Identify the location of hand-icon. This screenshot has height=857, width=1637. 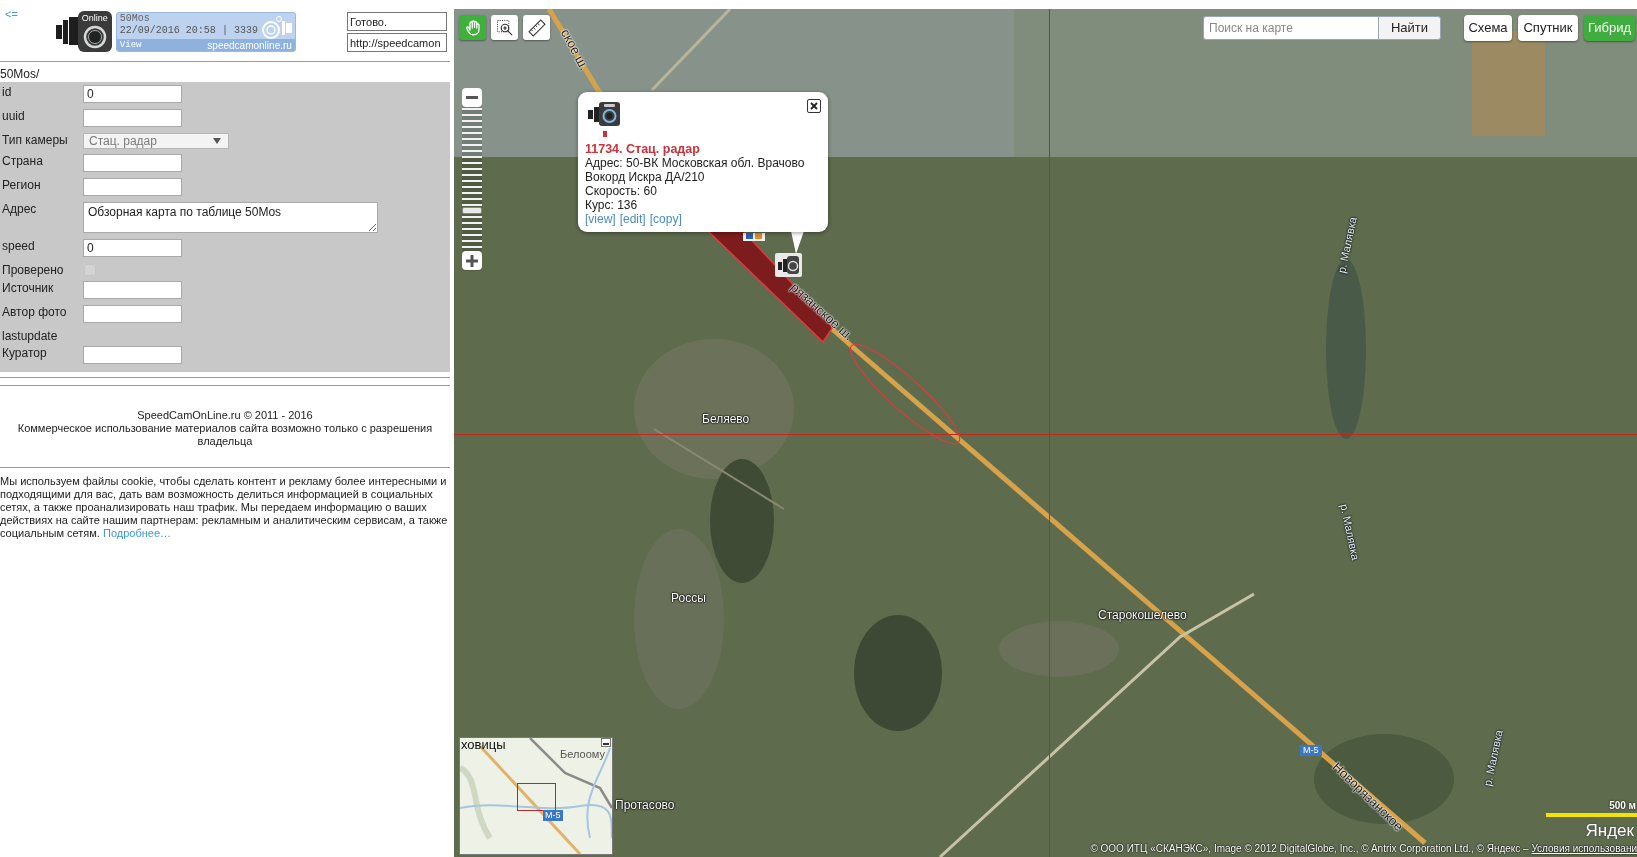
(472, 27).